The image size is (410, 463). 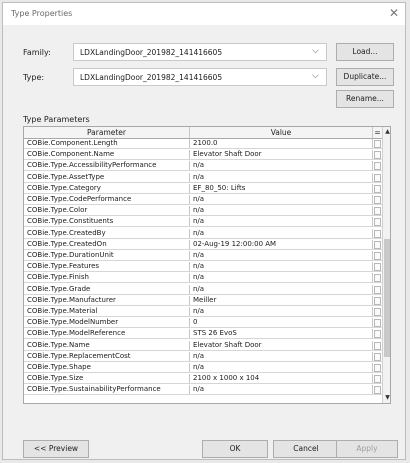 I want to click on table-row: COBie.Type.Material n/a, so click(x=203, y=312).